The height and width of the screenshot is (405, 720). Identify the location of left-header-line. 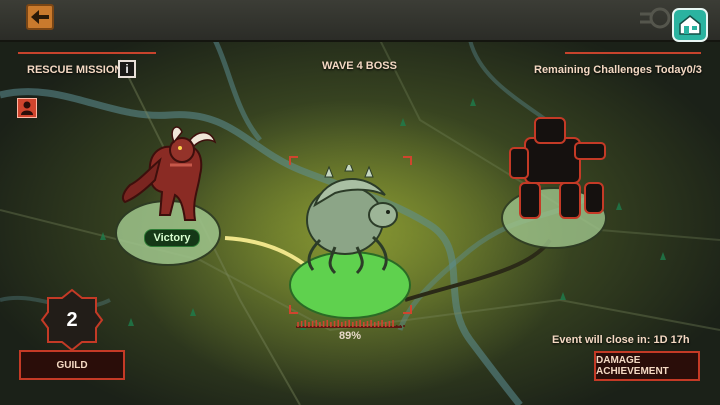
(87, 53).